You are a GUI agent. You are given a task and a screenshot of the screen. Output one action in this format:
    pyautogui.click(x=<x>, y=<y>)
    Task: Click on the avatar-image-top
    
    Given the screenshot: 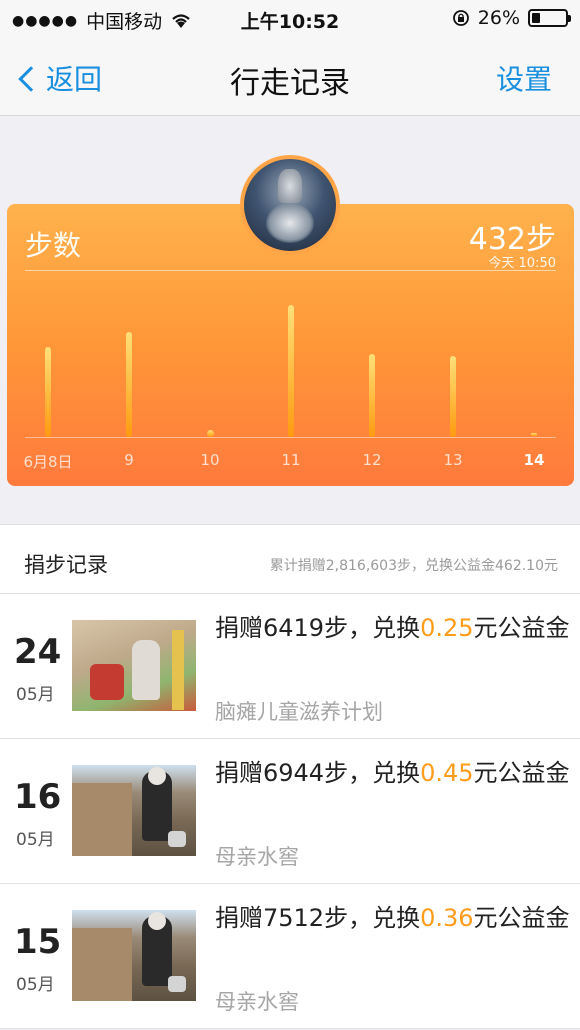 What is the action you would take?
    pyautogui.click(x=290, y=186)
    